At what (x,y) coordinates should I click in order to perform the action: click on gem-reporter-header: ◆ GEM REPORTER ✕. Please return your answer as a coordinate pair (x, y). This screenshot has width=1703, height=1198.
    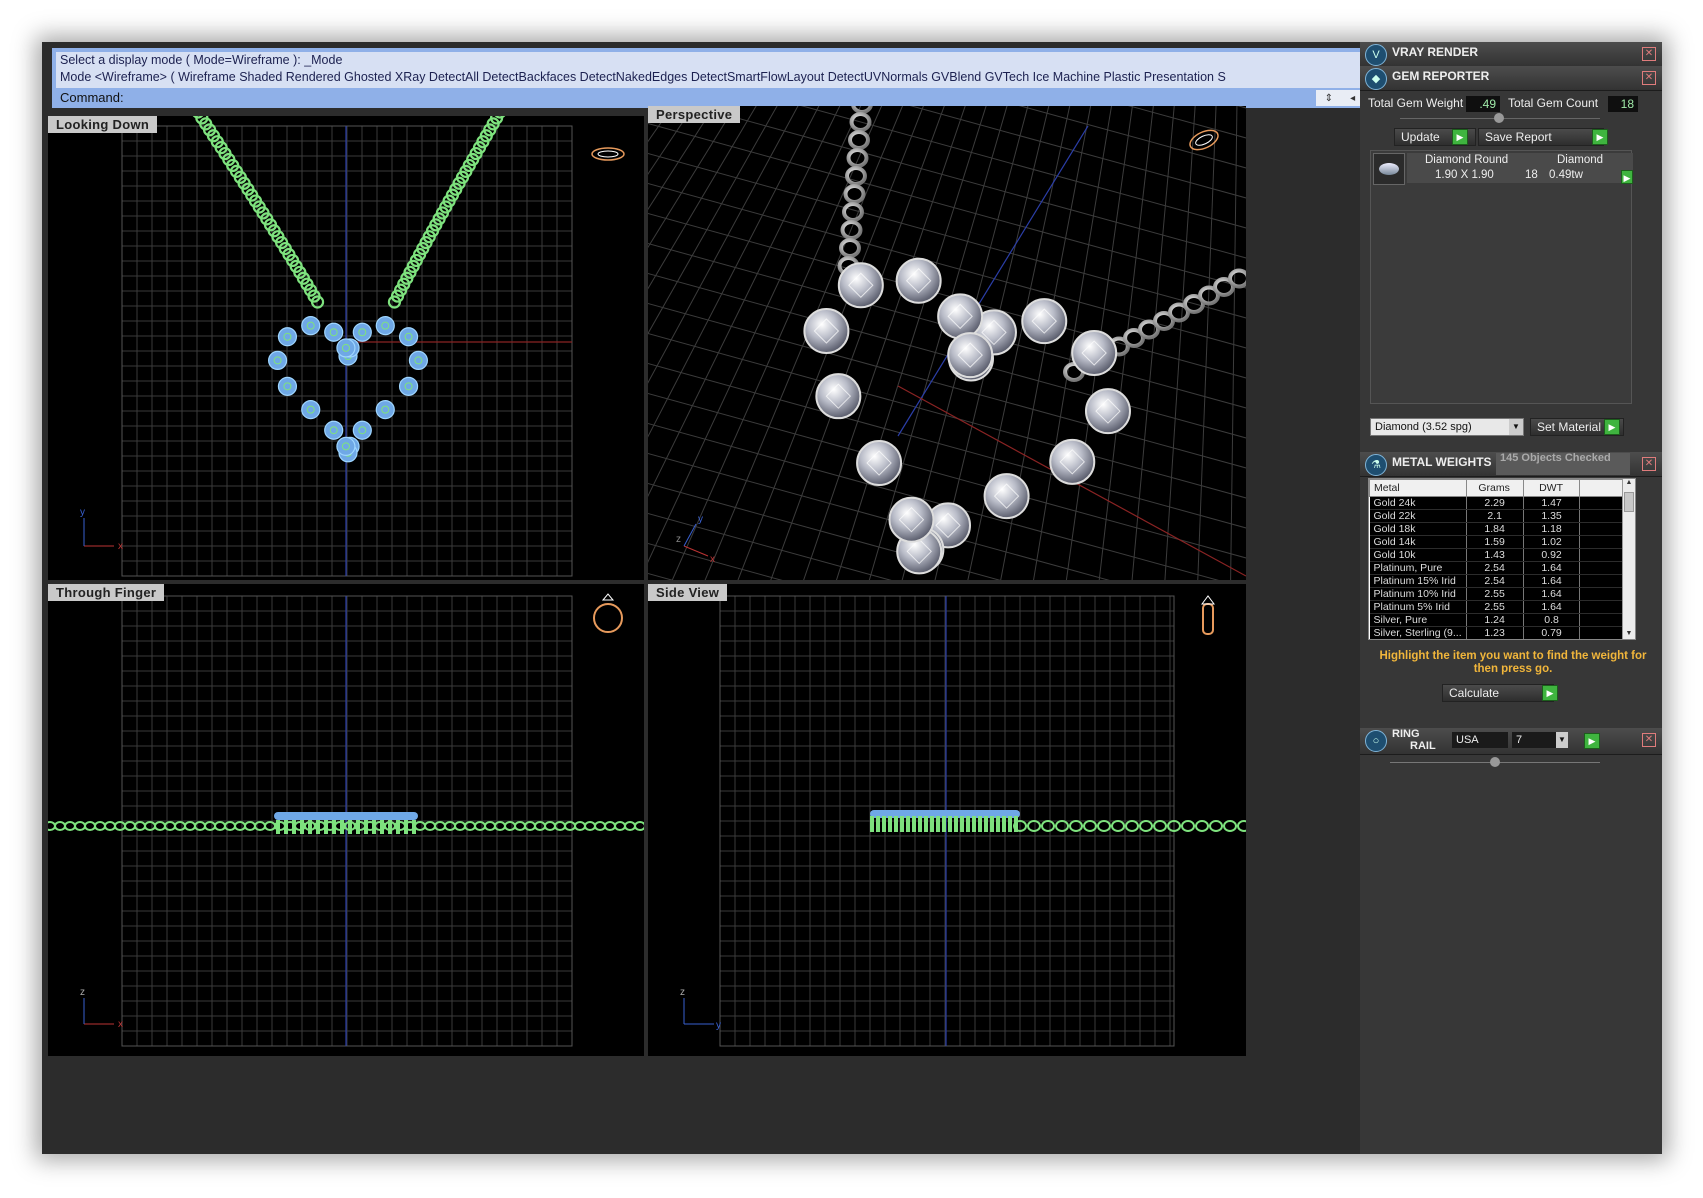
    Looking at the image, I should click on (1511, 78).